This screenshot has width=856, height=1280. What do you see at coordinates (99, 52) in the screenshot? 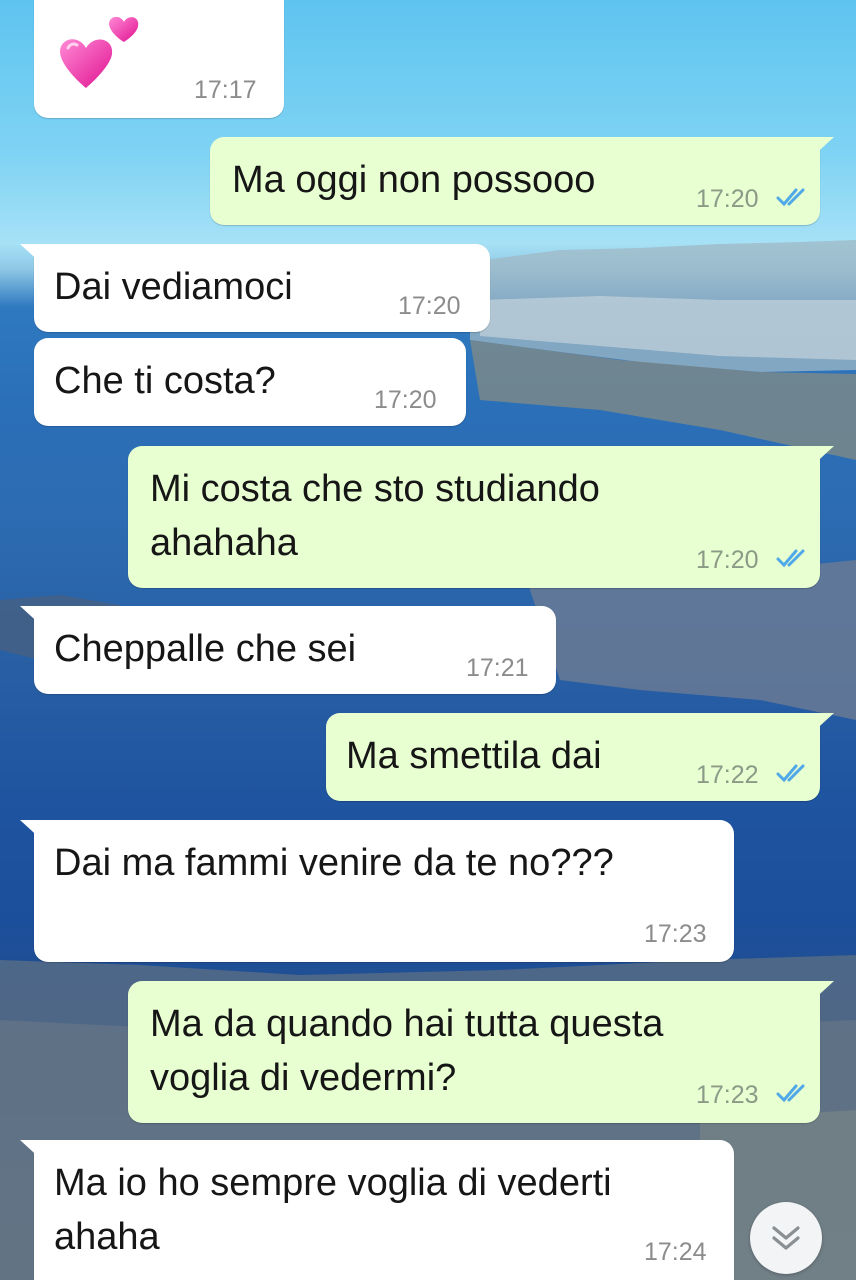
I see `two-hearts-sticker-icon` at bounding box center [99, 52].